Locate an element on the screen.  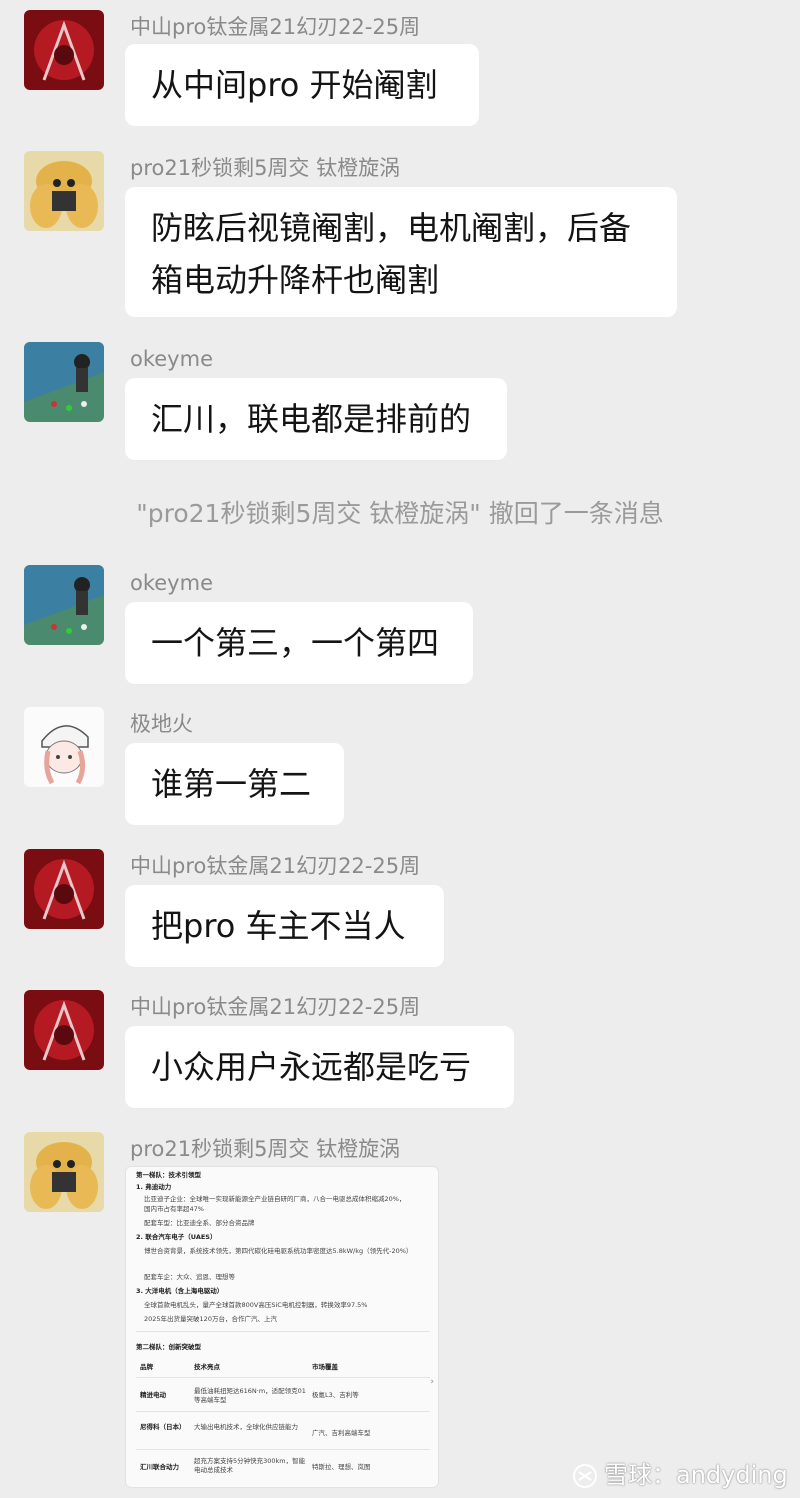
card-item-heading: 3. 大洋电机（含上海电驱动） is located at coordinates (180, 1291).